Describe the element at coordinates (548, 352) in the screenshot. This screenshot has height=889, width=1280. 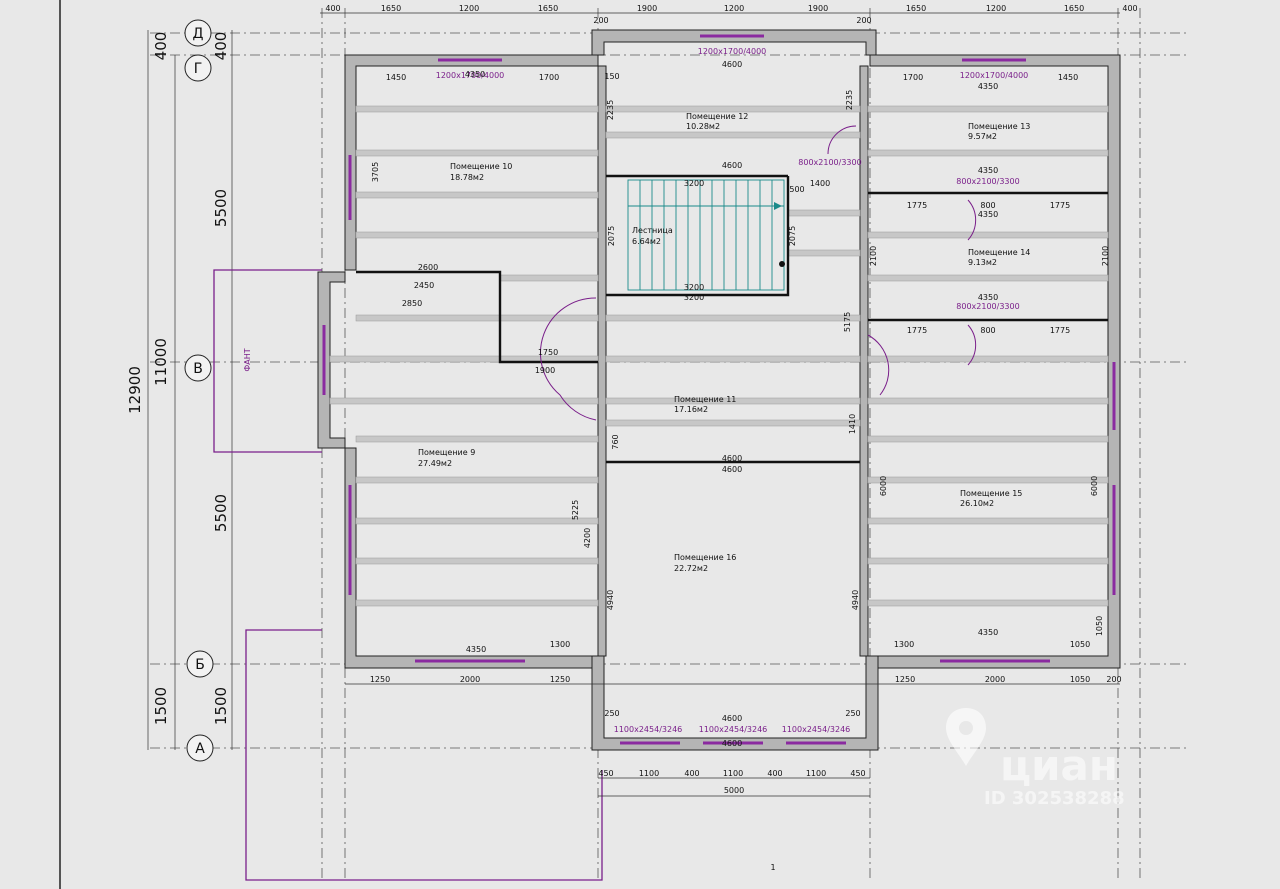
I see `dim-label: 1750` at that location.